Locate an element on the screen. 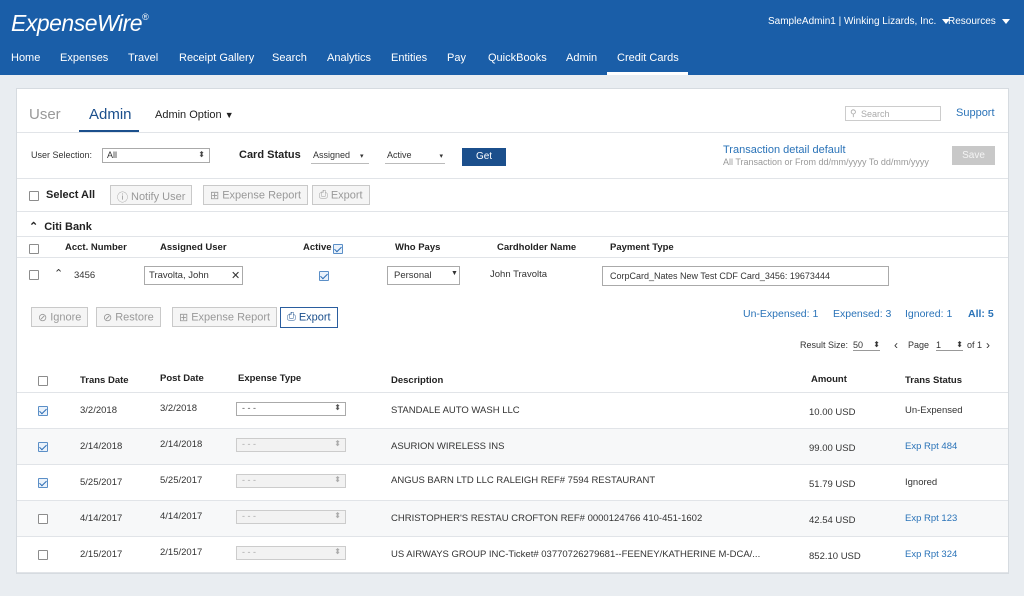 The height and width of the screenshot is (596, 1024). nav-expenses: Expenses is located at coordinates (84, 58).